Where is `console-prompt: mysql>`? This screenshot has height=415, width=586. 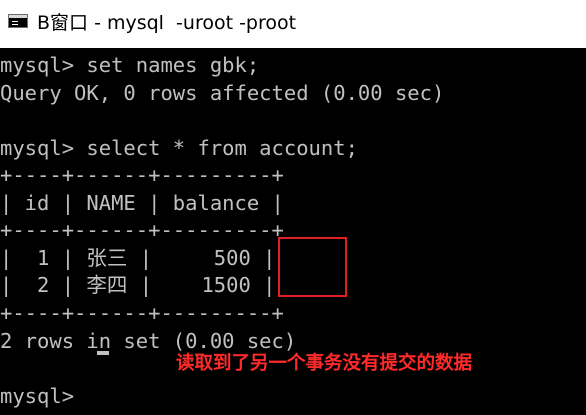 console-prompt: mysql> is located at coordinates (43, 396).